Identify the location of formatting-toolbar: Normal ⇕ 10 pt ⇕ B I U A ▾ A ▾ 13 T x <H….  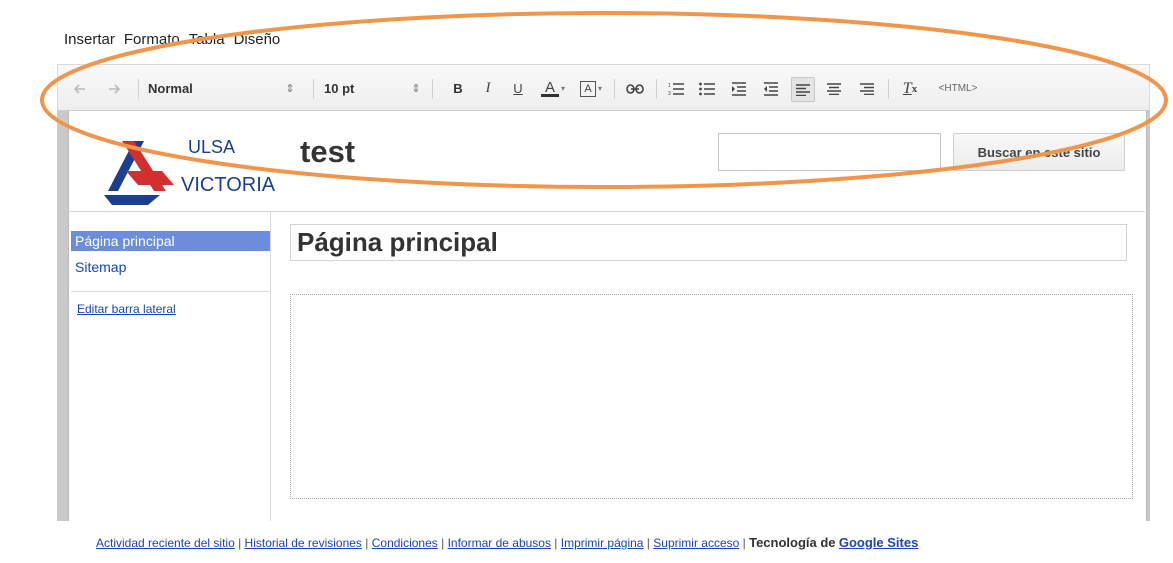
(603, 87).